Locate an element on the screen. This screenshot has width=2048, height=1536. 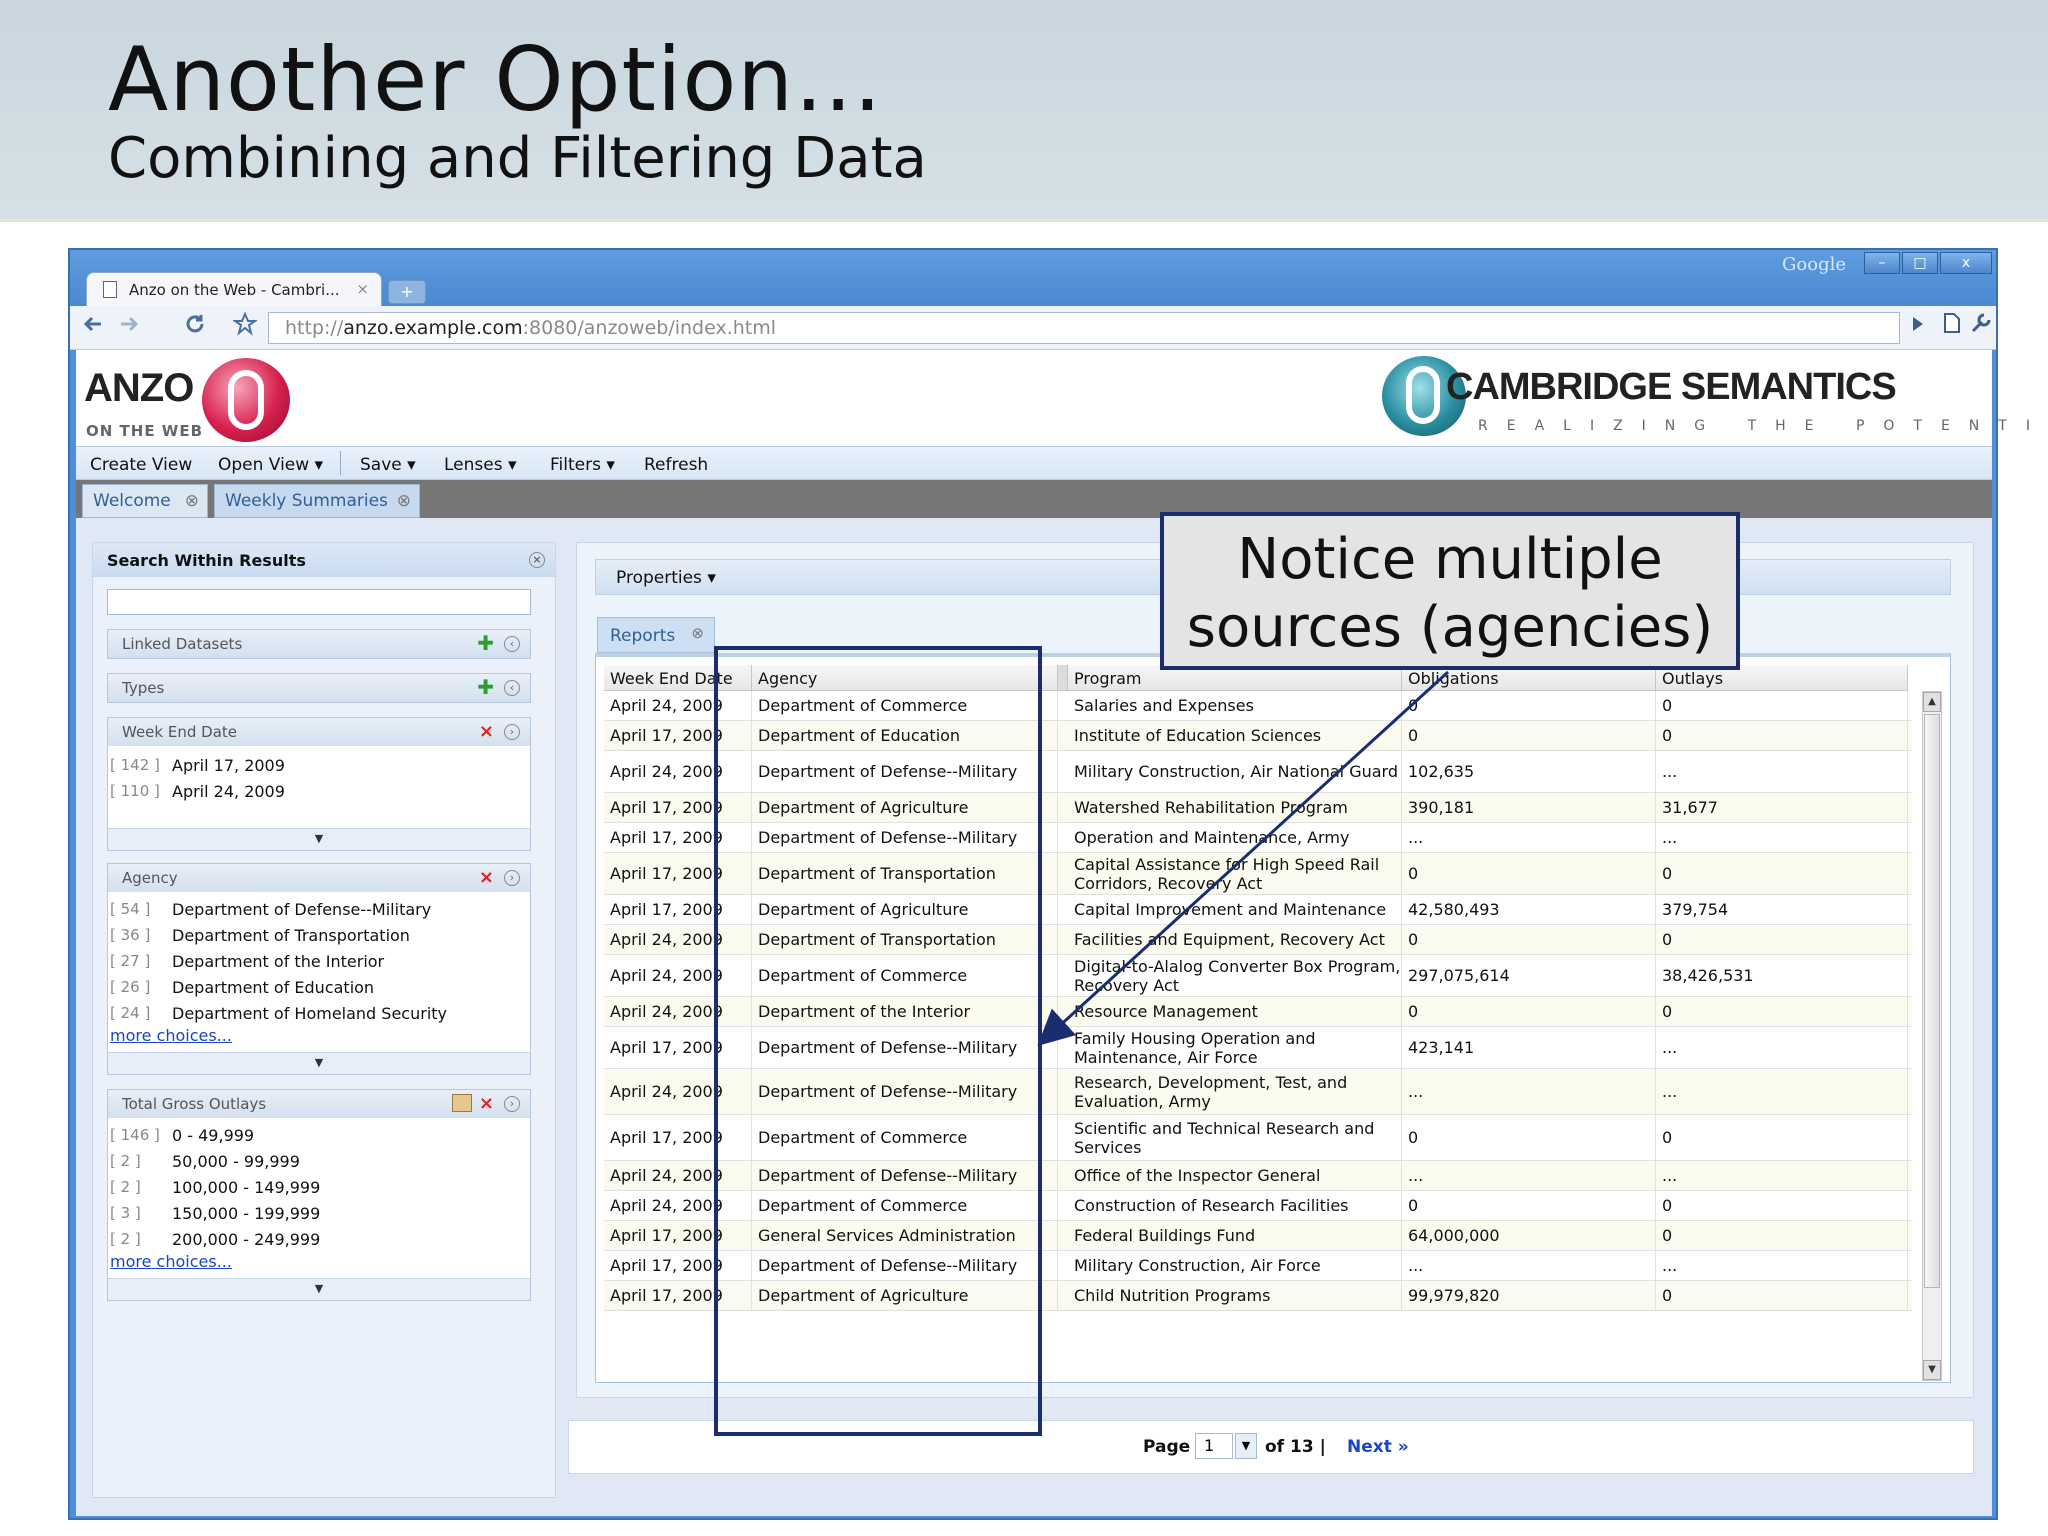
annotation-callout: Notice multiple sources (agencies) is located at coordinates (1450, 591).